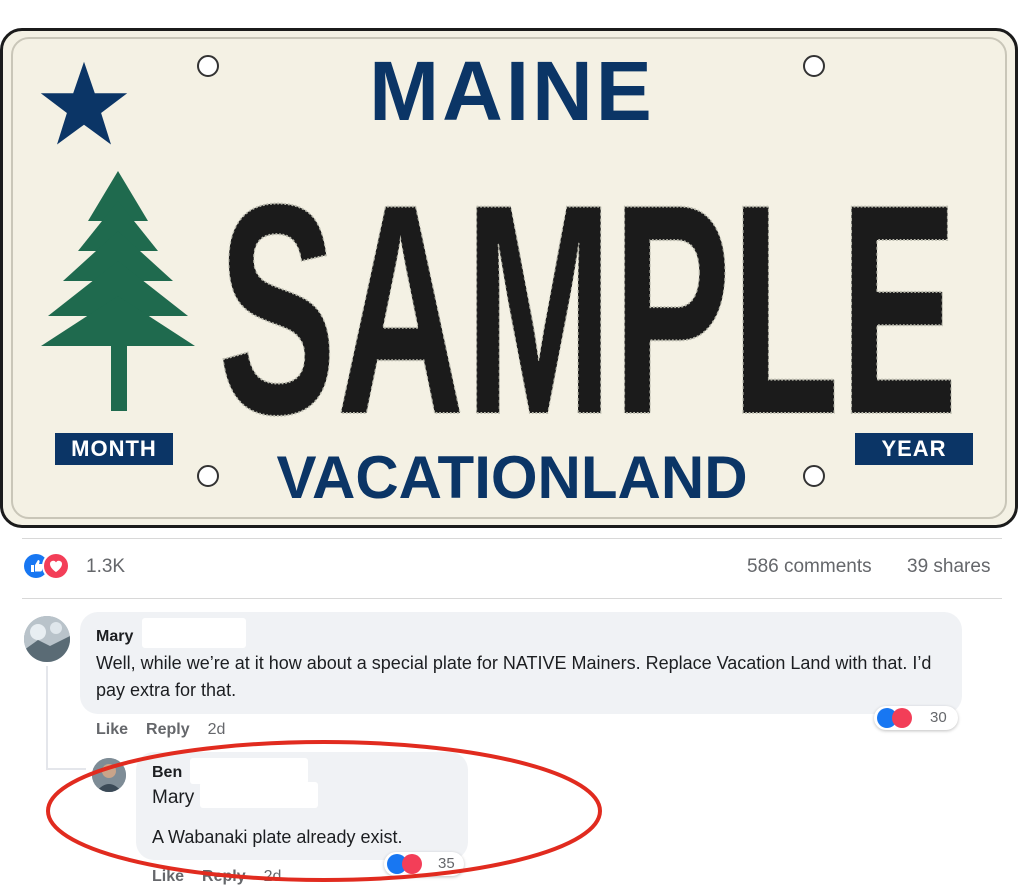 The image size is (1024, 886). What do you see at coordinates (948, 567) in the screenshot?
I see `shares-count: 39 shares` at bounding box center [948, 567].